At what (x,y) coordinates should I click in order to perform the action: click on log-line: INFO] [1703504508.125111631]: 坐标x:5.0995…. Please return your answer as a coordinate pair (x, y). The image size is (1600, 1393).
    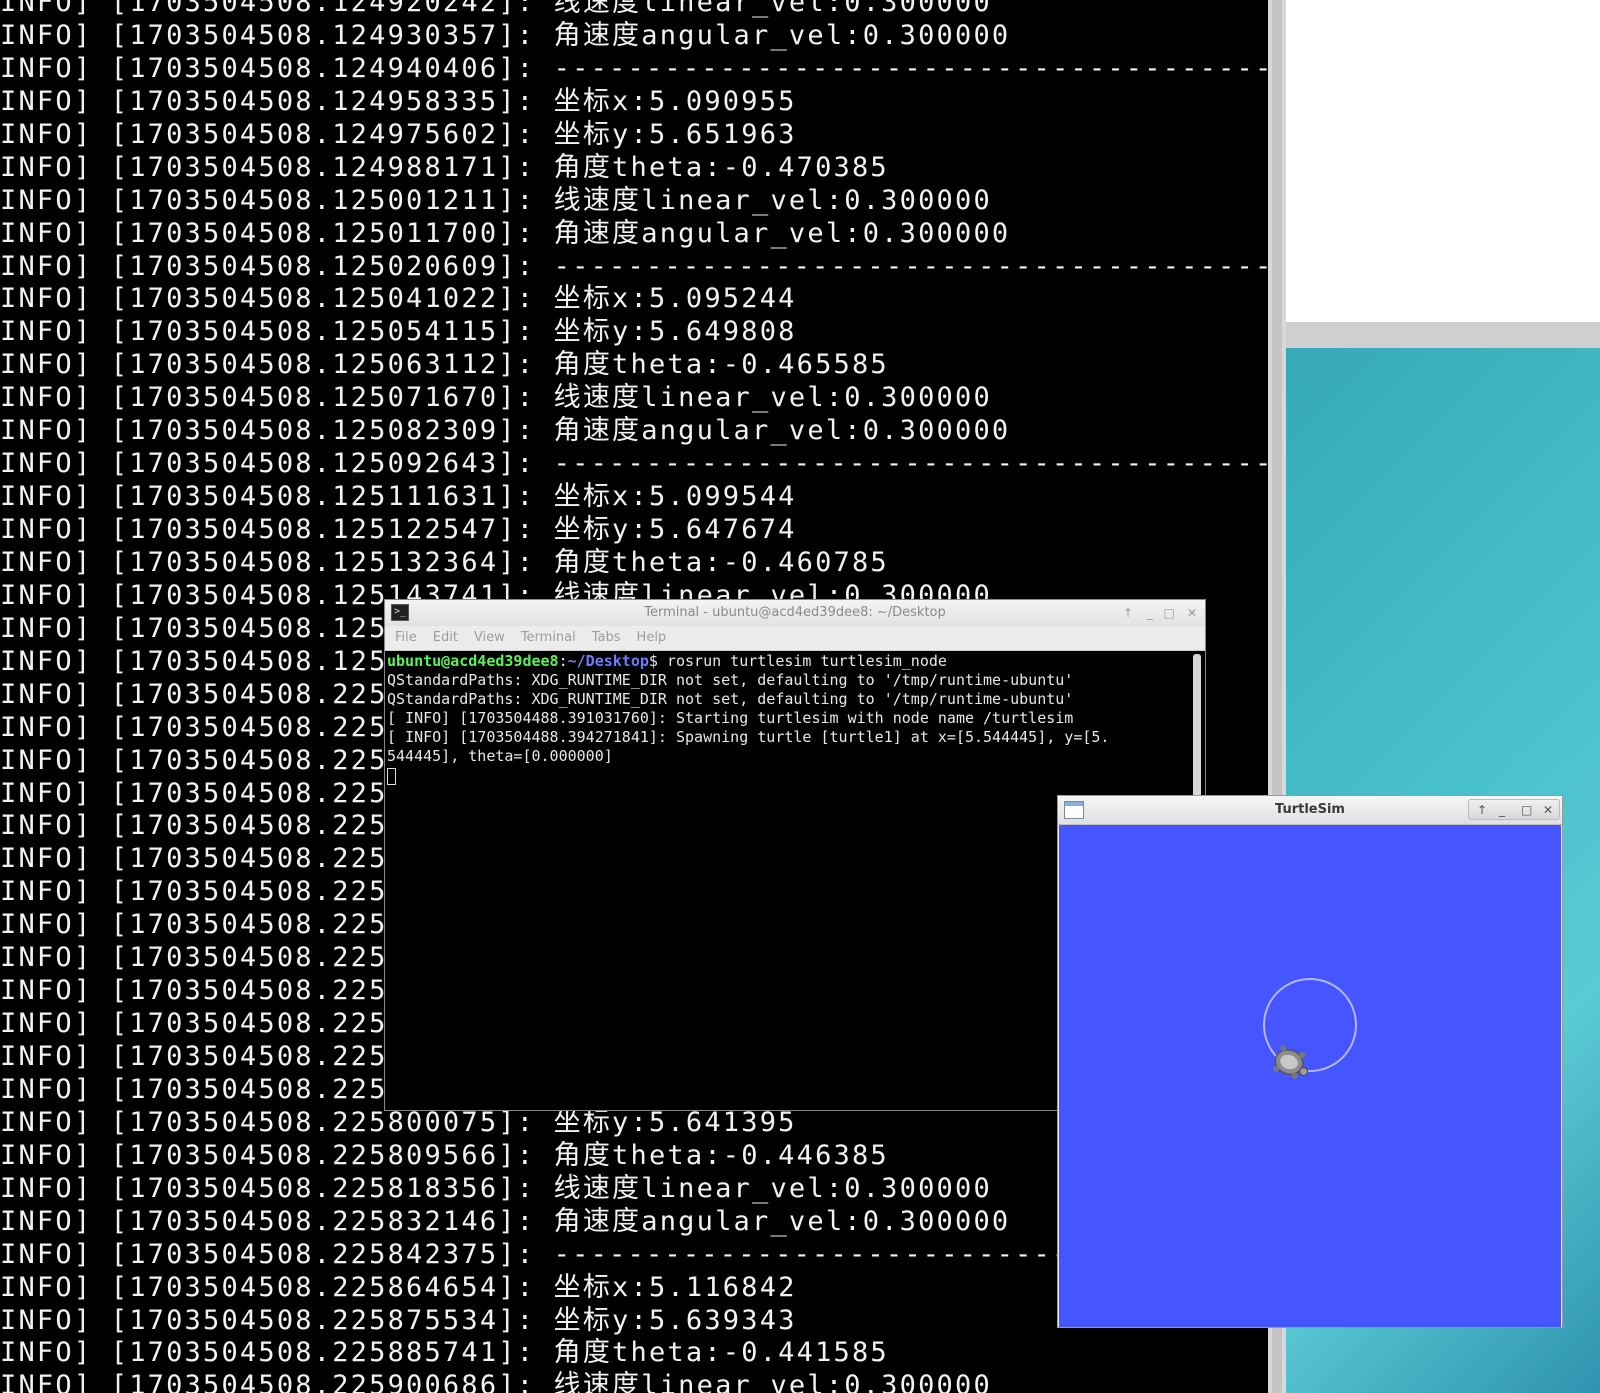
    Looking at the image, I should click on (398, 497).